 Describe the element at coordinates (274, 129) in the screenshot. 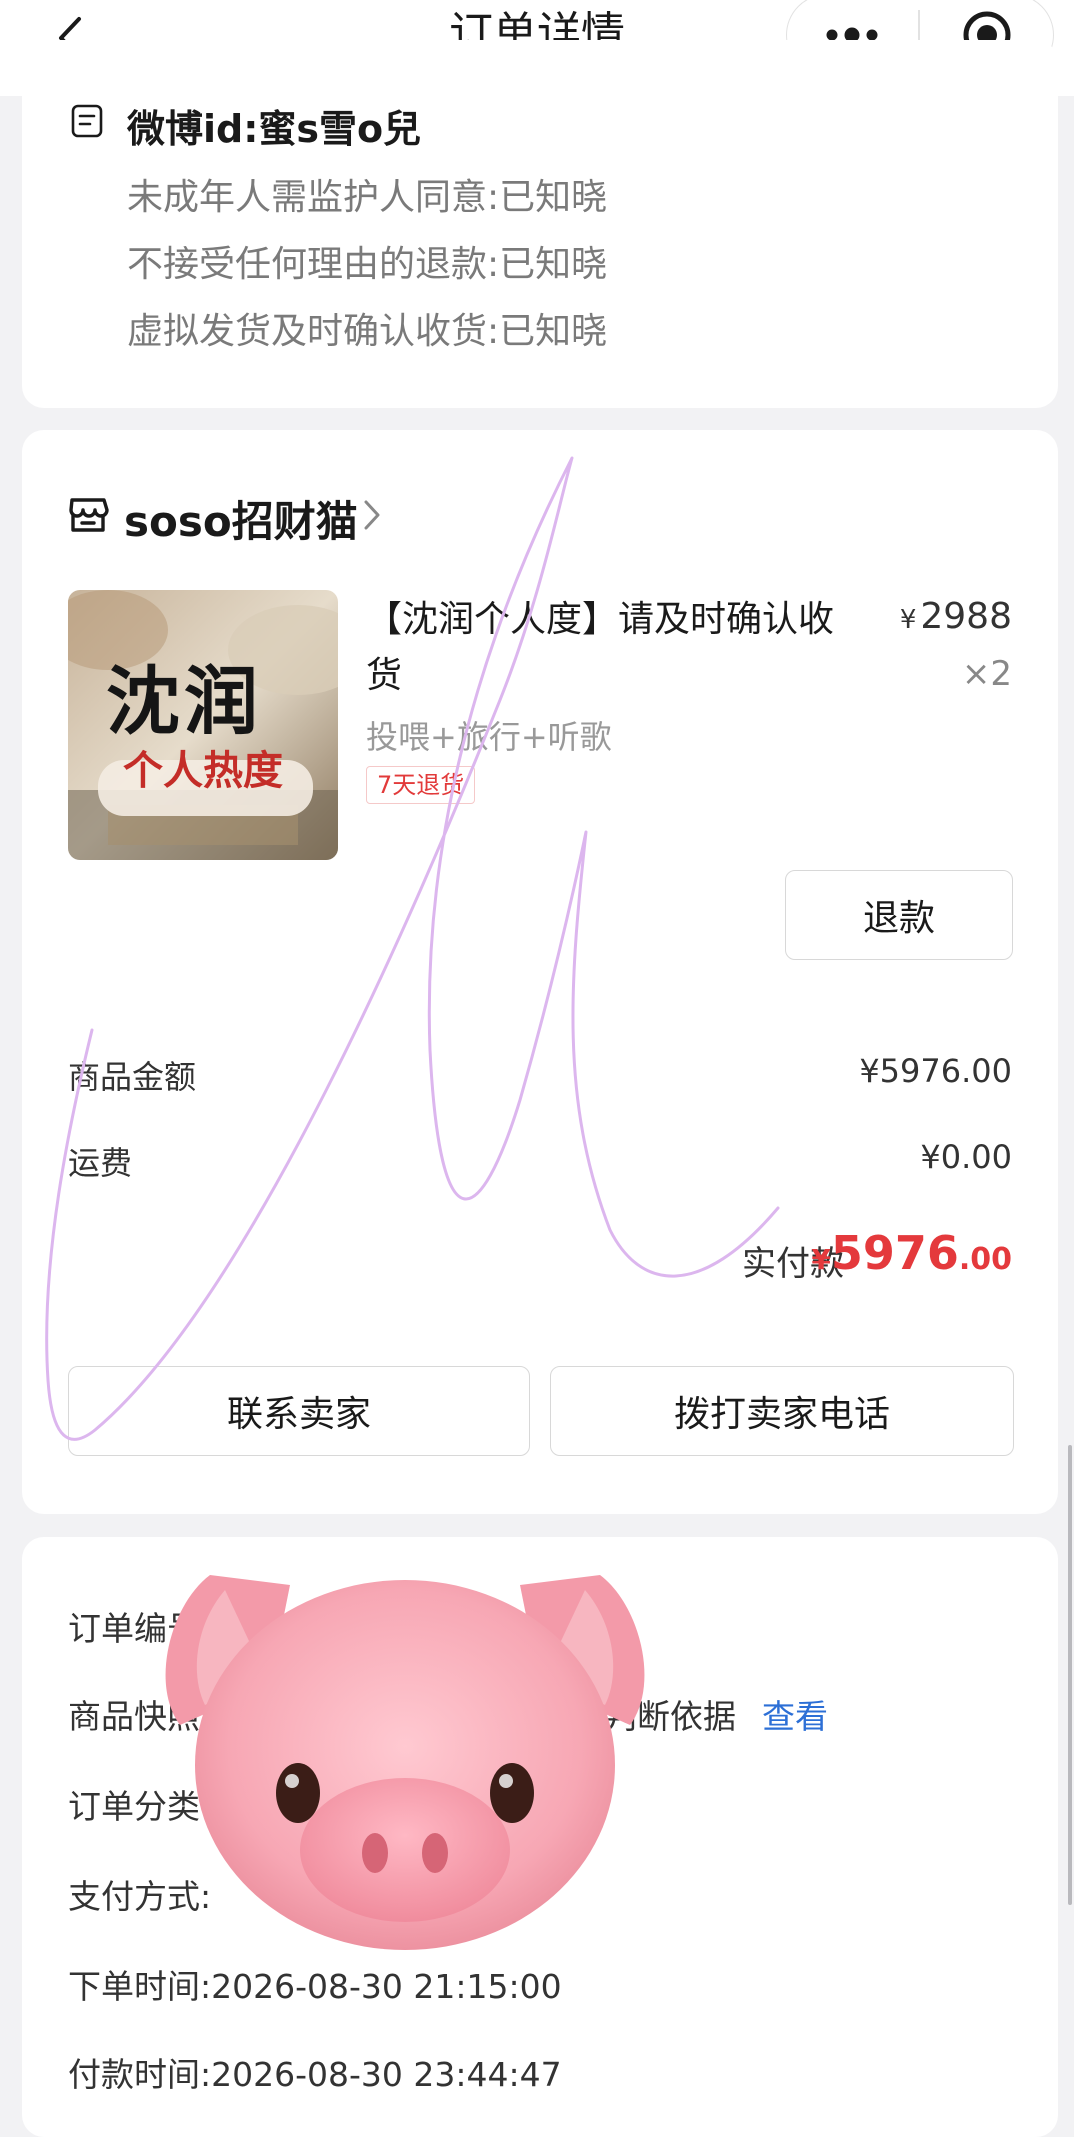

I see `buyer-id-text: 微博id:蜜s雪o兒` at that location.